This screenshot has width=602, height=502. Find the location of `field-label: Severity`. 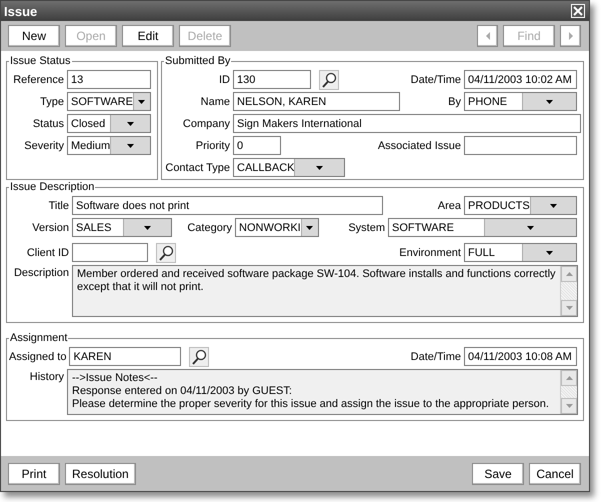

field-label: Severity is located at coordinates (43, 146).